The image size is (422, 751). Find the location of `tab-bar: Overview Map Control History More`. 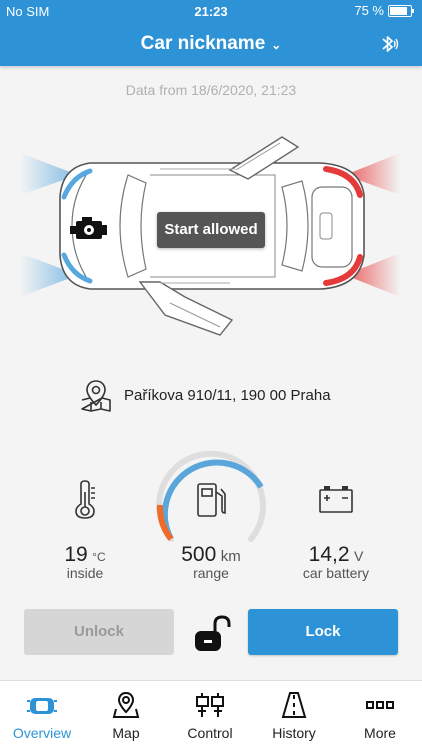

tab-bar: Overview Map Control History More is located at coordinates (211, 715).